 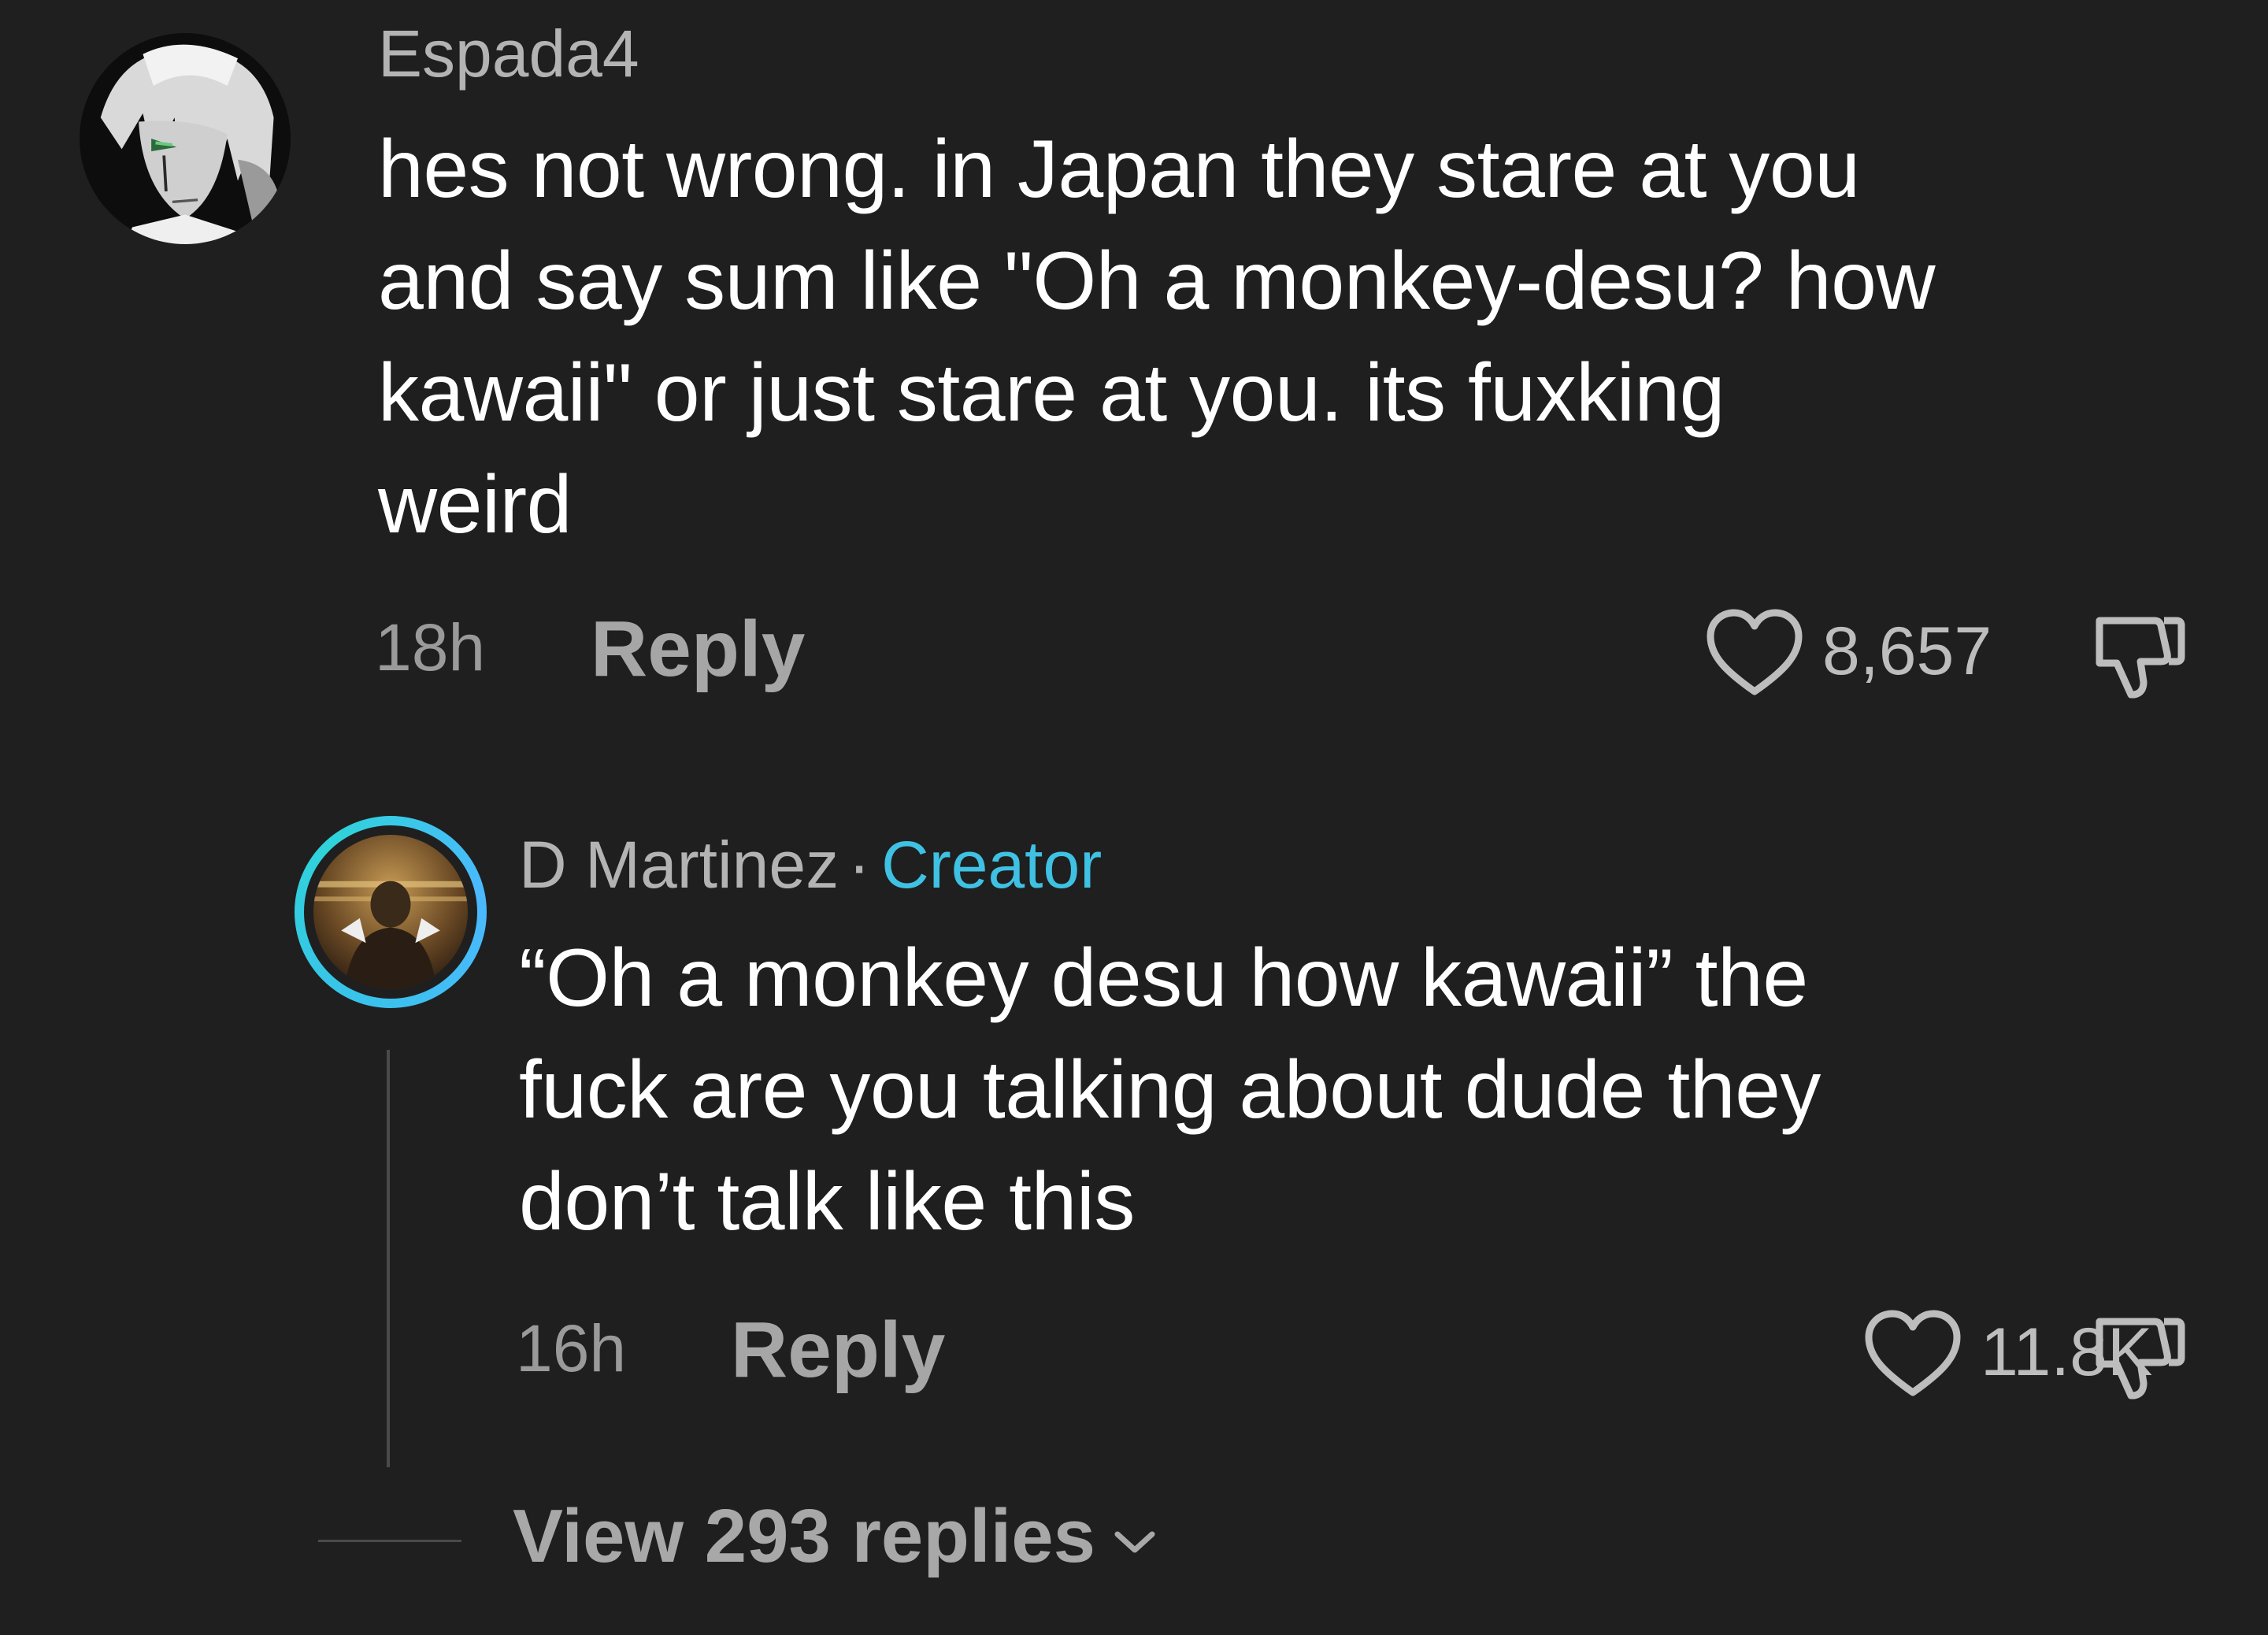 I want to click on like-count: 8,657, so click(x=1907, y=651).